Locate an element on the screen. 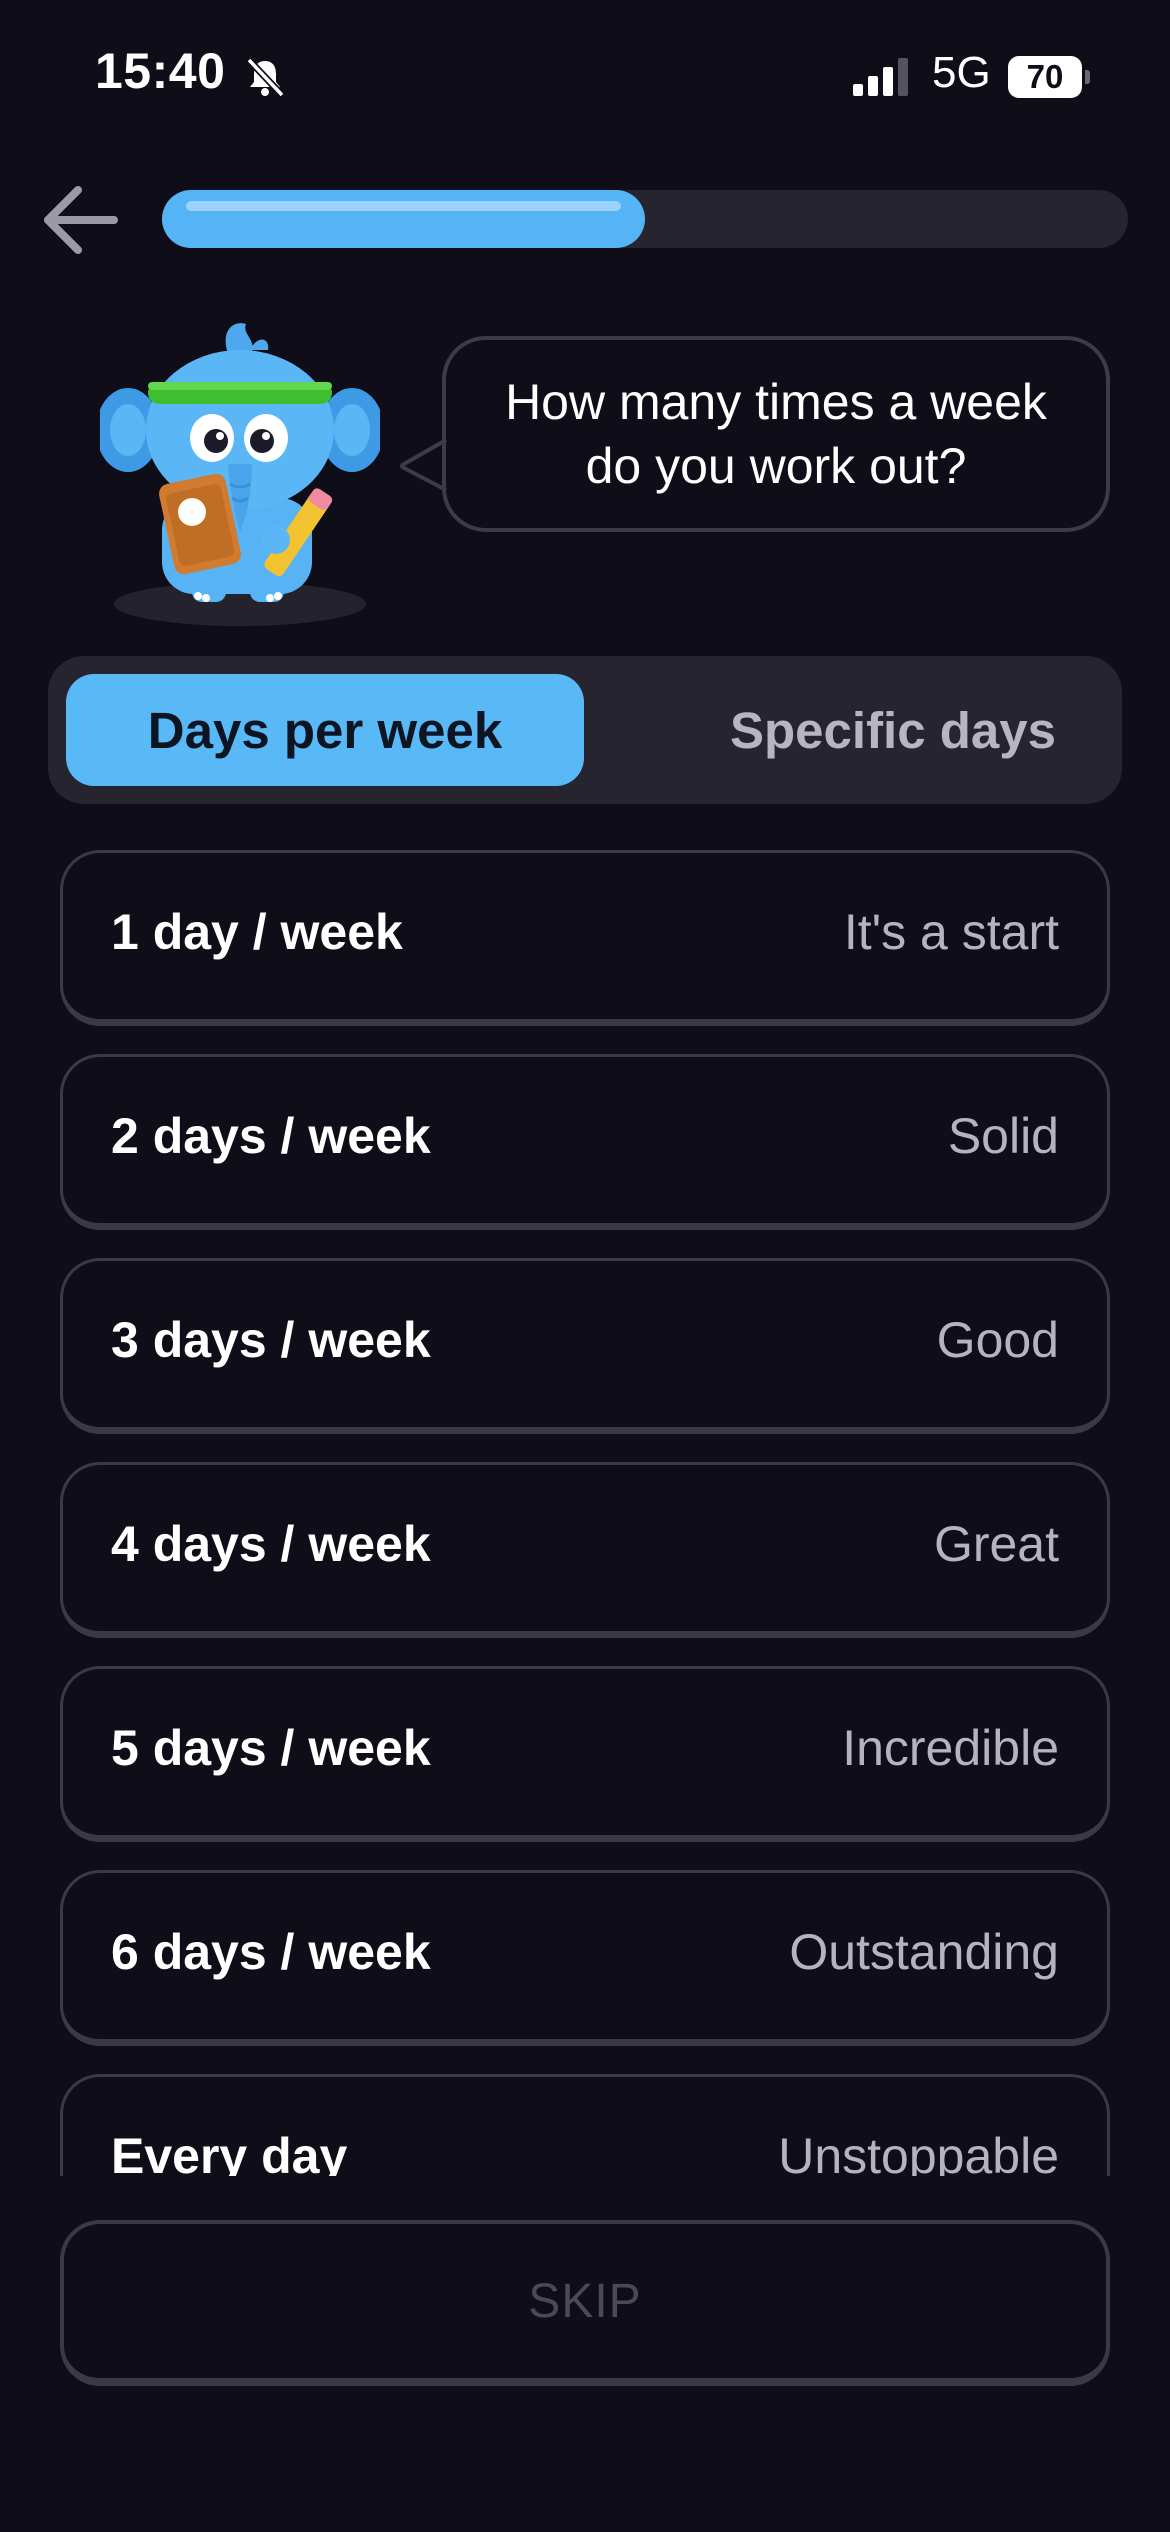  battery-icon: 70 is located at coordinates (1050, 77).